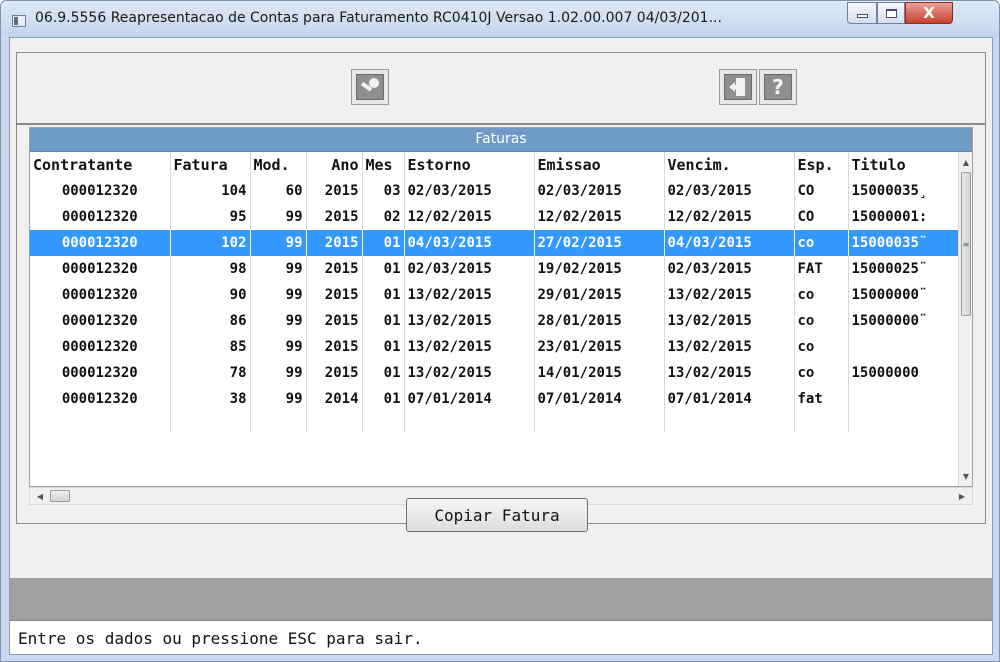 Image resolution: width=1000 pixels, height=662 pixels. Describe the element at coordinates (821, 422) in the screenshot. I see `empty-cell-esp` at that location.